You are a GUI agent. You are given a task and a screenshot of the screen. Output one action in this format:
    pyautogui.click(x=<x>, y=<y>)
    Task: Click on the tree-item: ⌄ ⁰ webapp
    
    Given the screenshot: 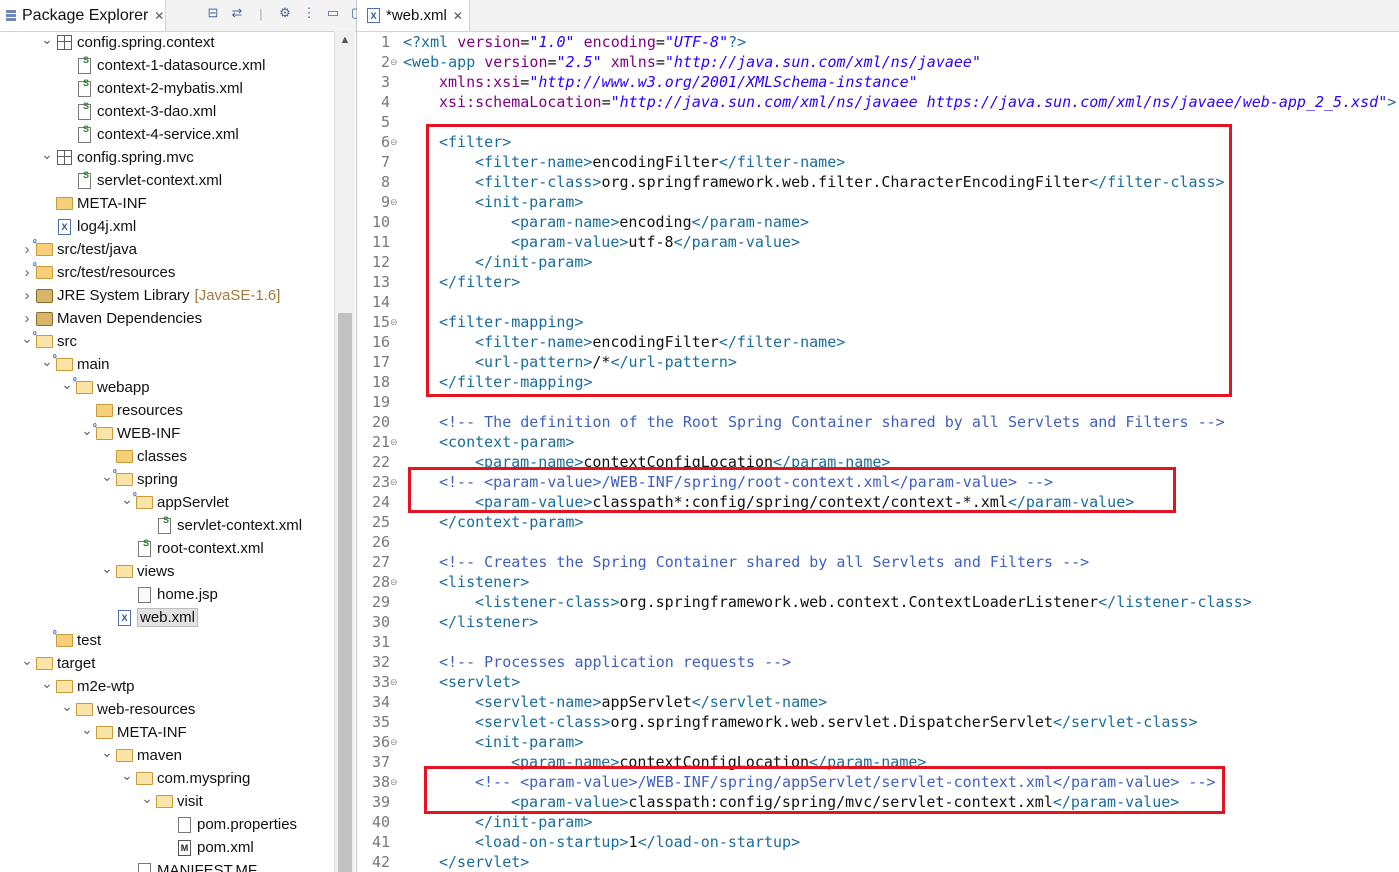 What is the action you would take?
    pyautogui.click(x=167, y=387)
    